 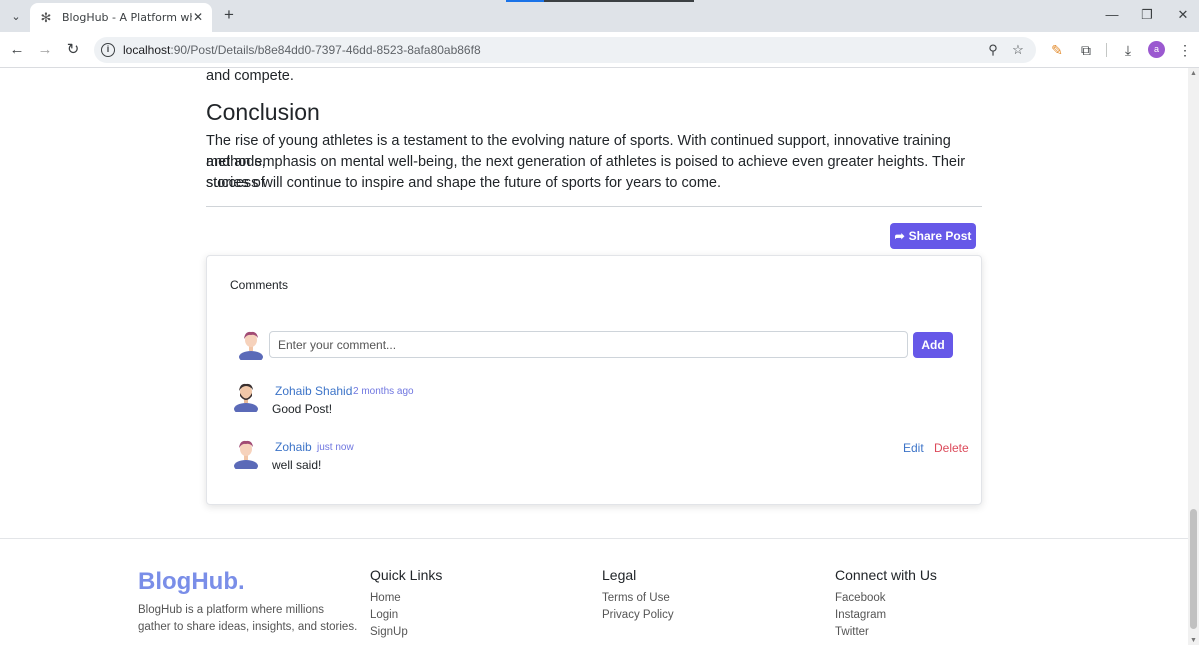 I want to click on site-info-icon: i, so click(x=108, y=50).